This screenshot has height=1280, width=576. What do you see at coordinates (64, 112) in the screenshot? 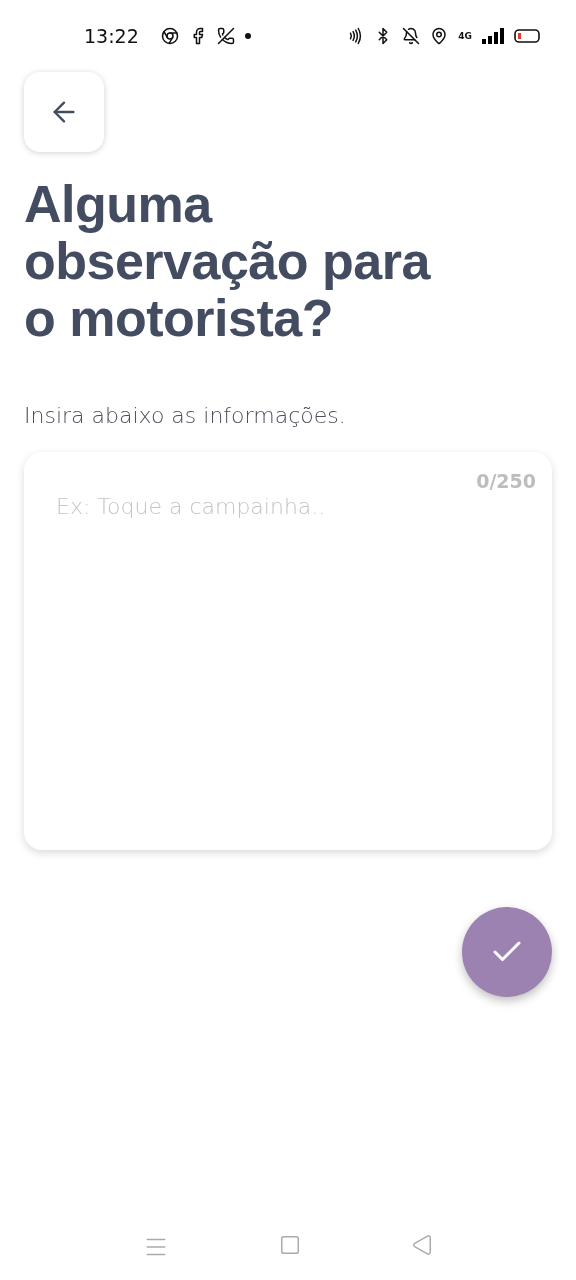
I see `back-button` at bounding box center [64, 112].